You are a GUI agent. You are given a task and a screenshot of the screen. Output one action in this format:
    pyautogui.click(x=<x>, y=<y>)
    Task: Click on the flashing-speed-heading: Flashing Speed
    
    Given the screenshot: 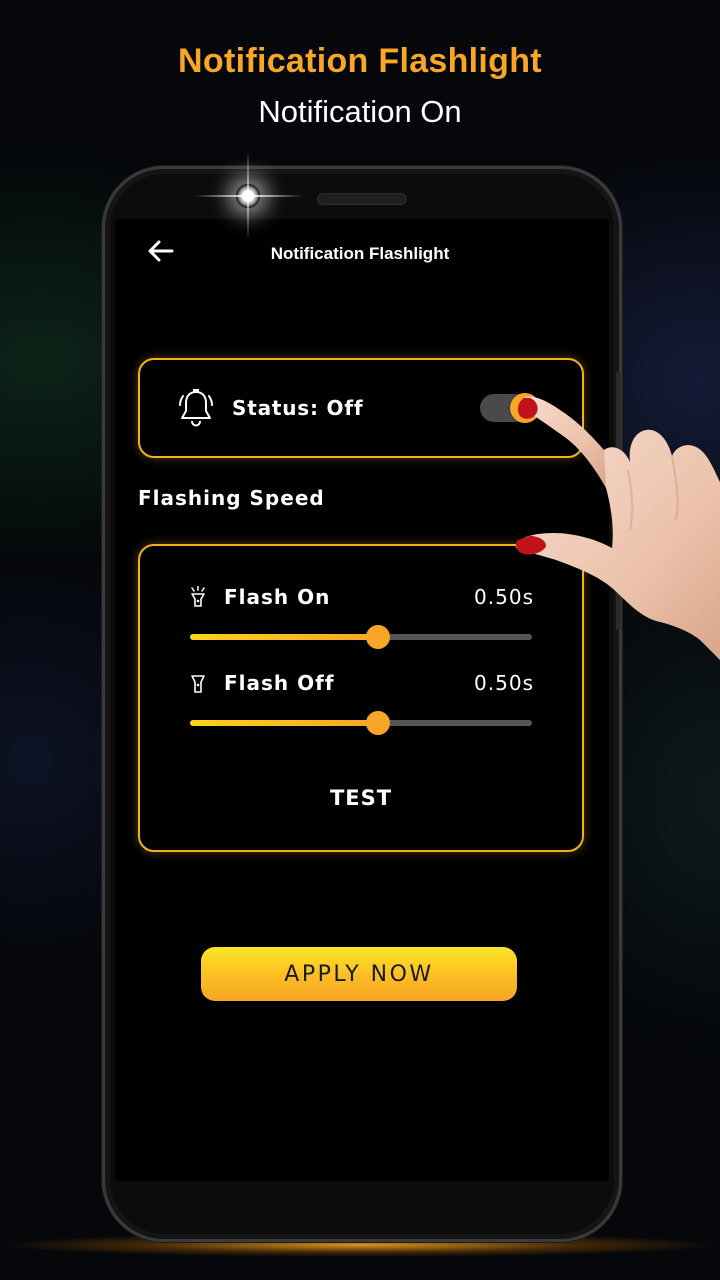 What is the action you would take?
    pyautogui.click(x=231, y=498)
    